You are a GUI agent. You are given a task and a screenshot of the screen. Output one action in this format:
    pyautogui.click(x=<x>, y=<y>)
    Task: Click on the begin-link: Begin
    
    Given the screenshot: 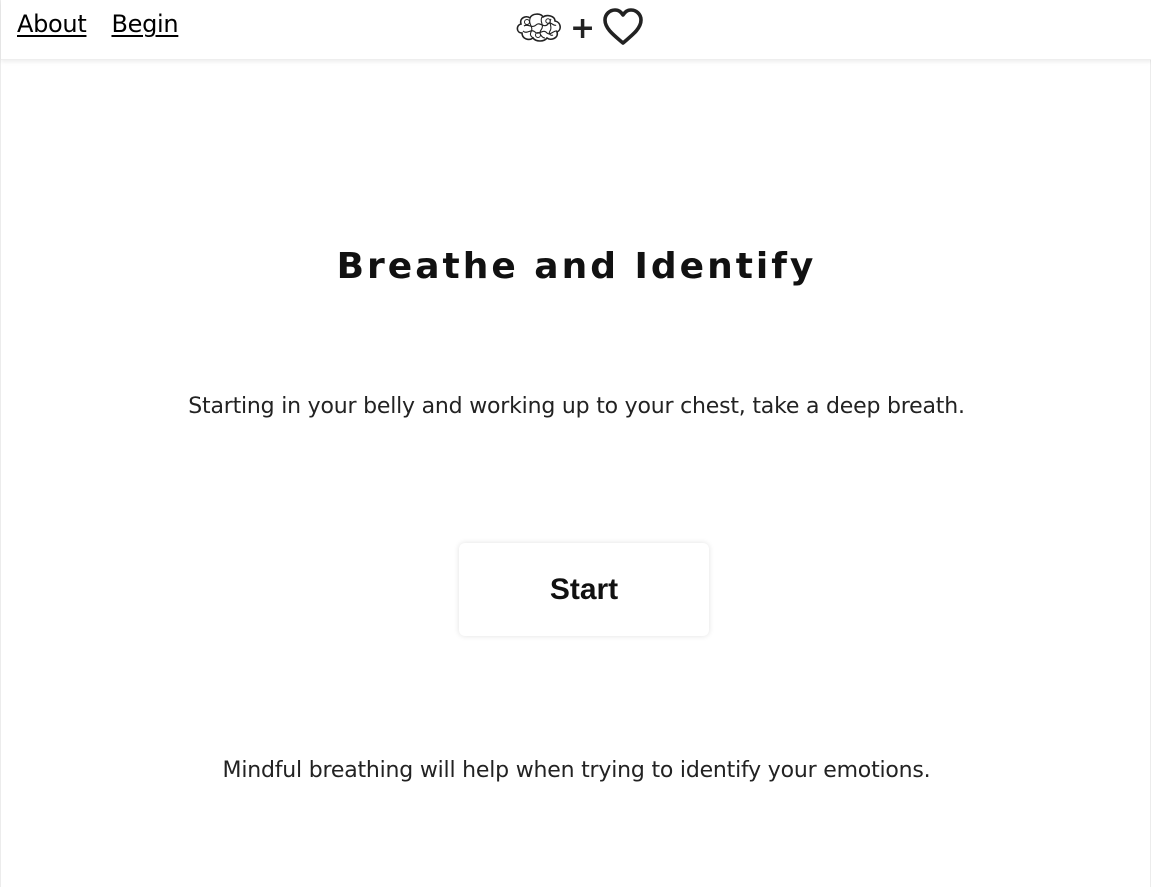 What is the action you would take?
    pyautogui.click(x=144, y=24)
    